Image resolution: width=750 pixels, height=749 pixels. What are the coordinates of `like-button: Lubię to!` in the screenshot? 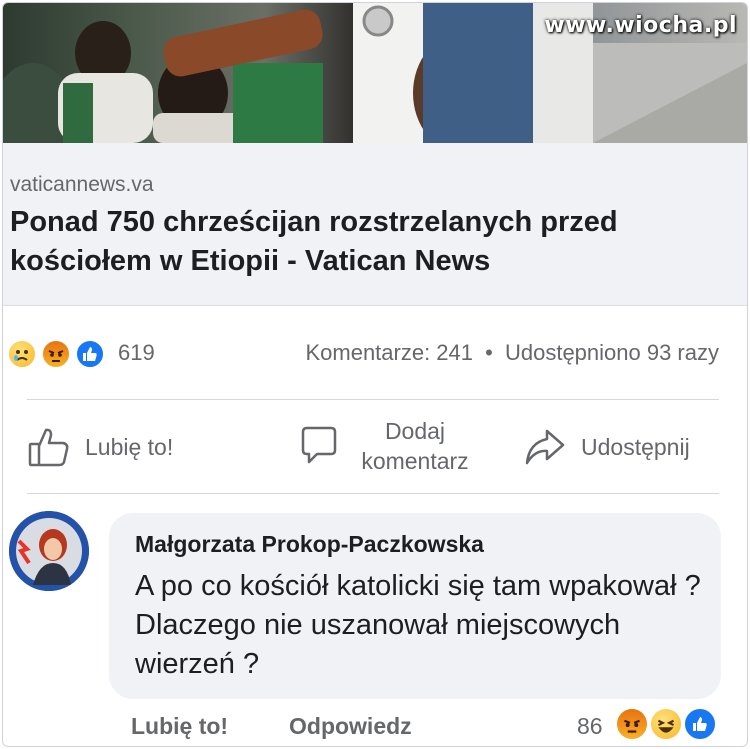 It's located at (100, 447).